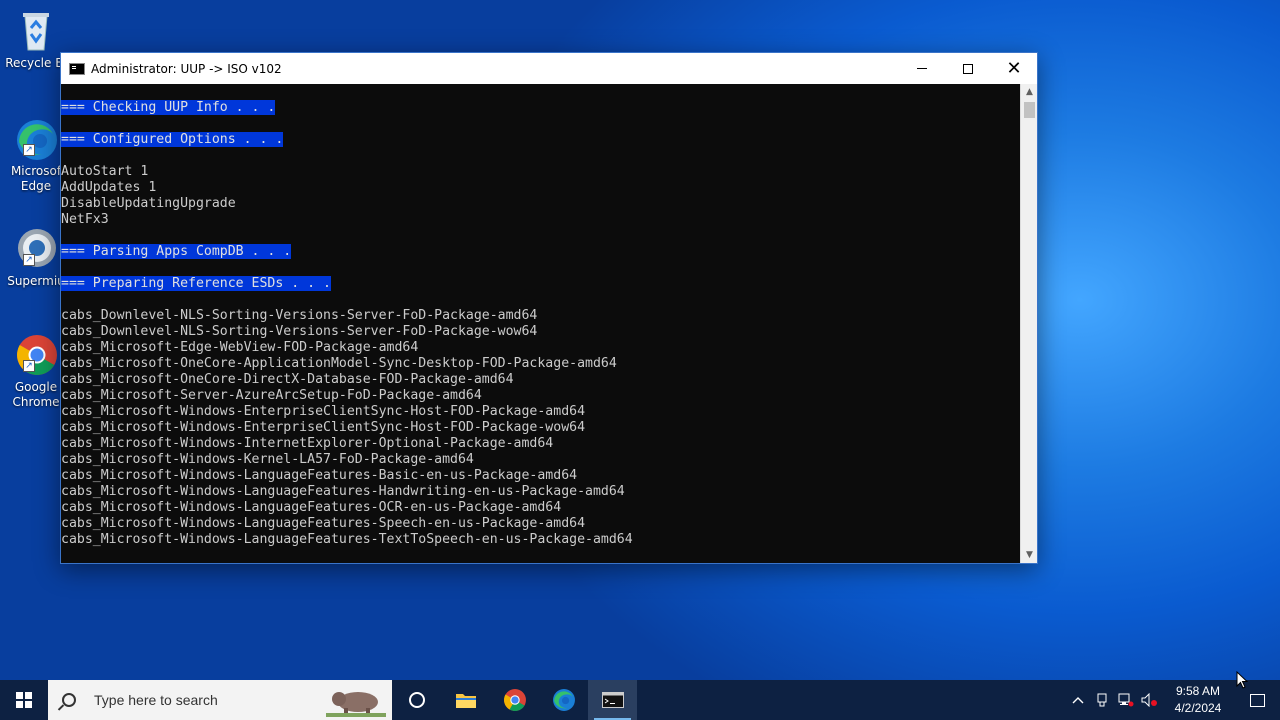 This screenshot has height=720, width=1280. Describe the element at coordinates (1150, 700) in the screenshot. I see `volume-muted-icon` at that location.